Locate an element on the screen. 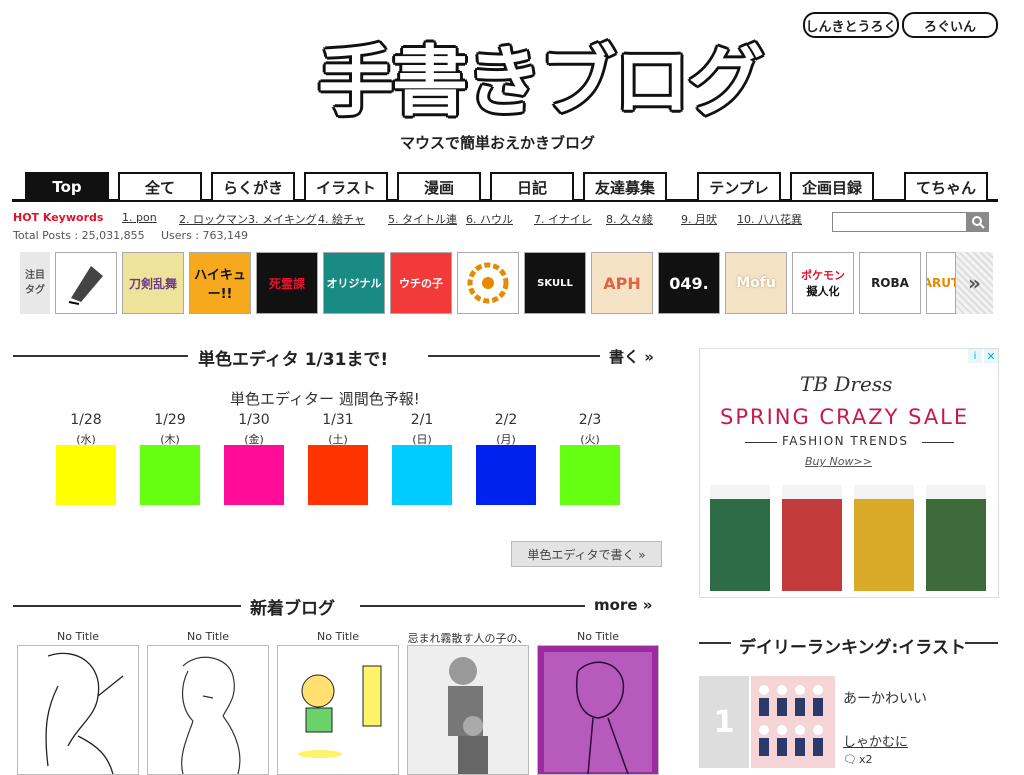 Image resolution: width=1024 pixels, height=775 pixels. forecast-date: 2/2 is located at coordinates (506, 420).